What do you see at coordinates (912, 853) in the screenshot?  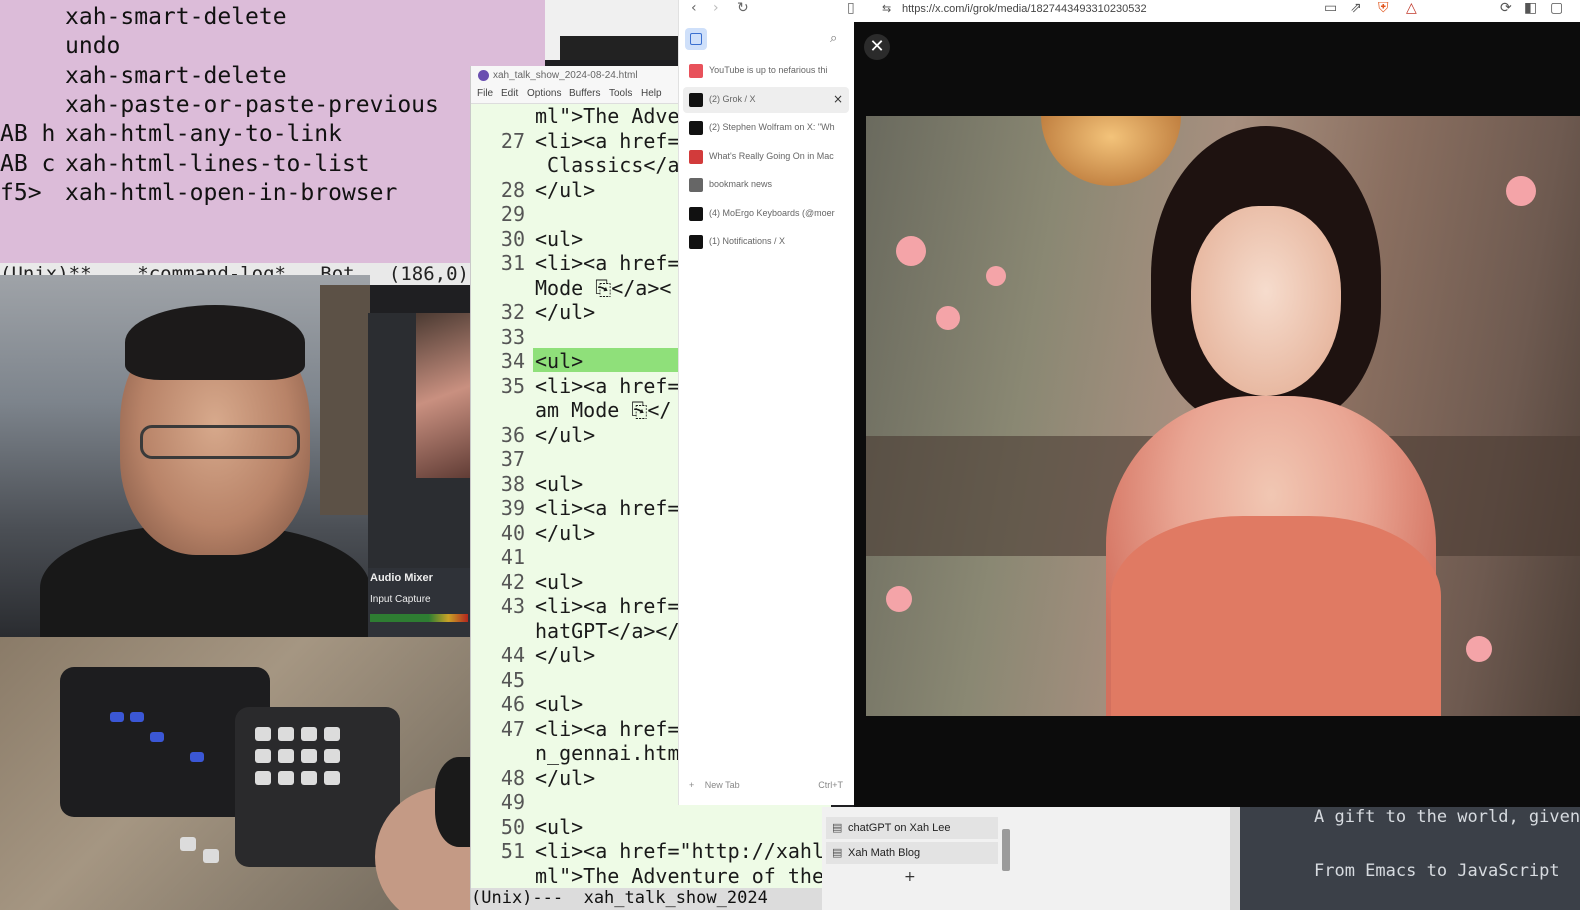 I see `bookmark-item: ▤ Xah Math Blog` at bounding box center [912, 853].